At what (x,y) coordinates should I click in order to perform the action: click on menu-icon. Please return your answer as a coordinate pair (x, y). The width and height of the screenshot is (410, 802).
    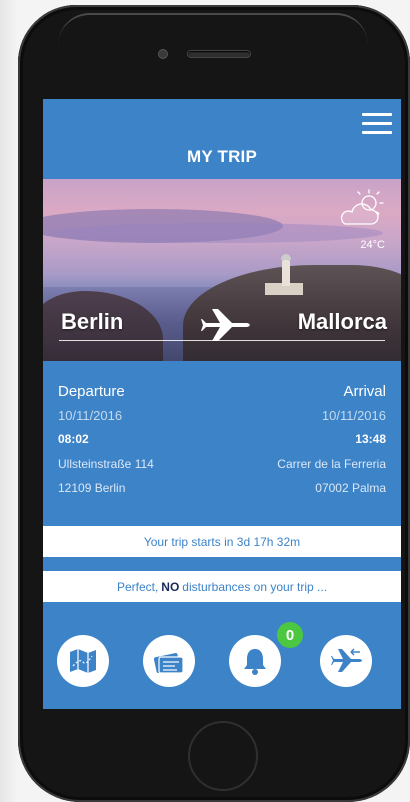
    Looking at the image, I should click on (377, 124).